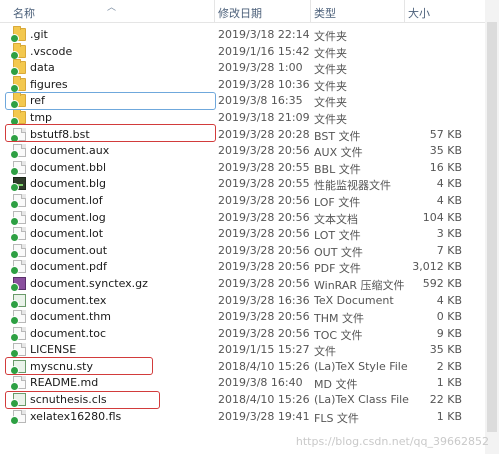 The width and height of the screenshot is (499, 454). Describe the element at coordinates (264, 134) in the screenshot. I see `file-date: 2019/3/28 20:28` at that location.